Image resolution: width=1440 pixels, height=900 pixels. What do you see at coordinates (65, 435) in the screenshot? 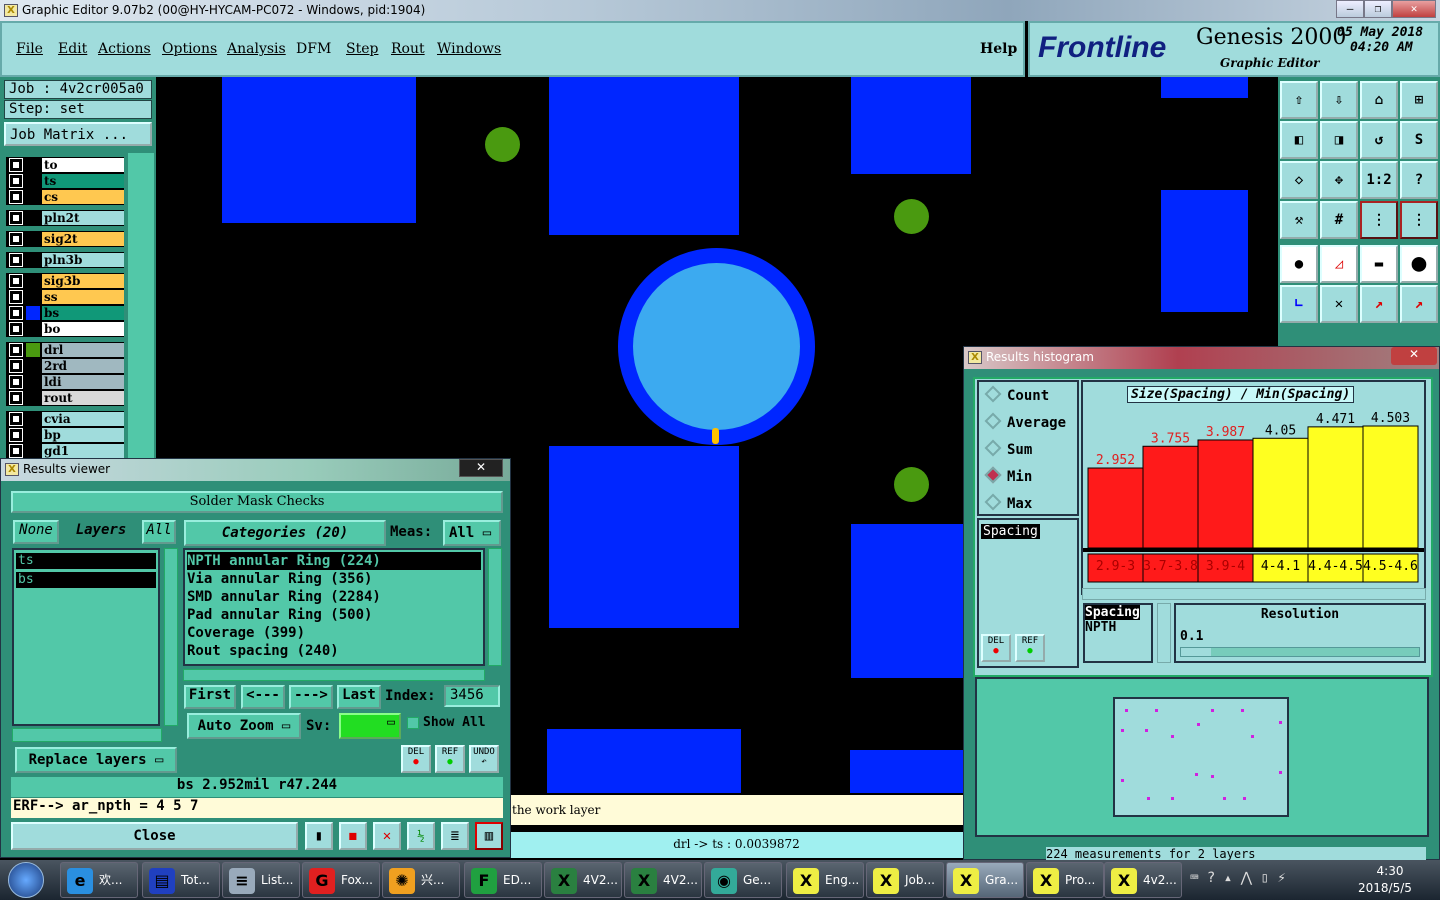
I see `layer-row-bp: bp` at bounding box center [65, 435].